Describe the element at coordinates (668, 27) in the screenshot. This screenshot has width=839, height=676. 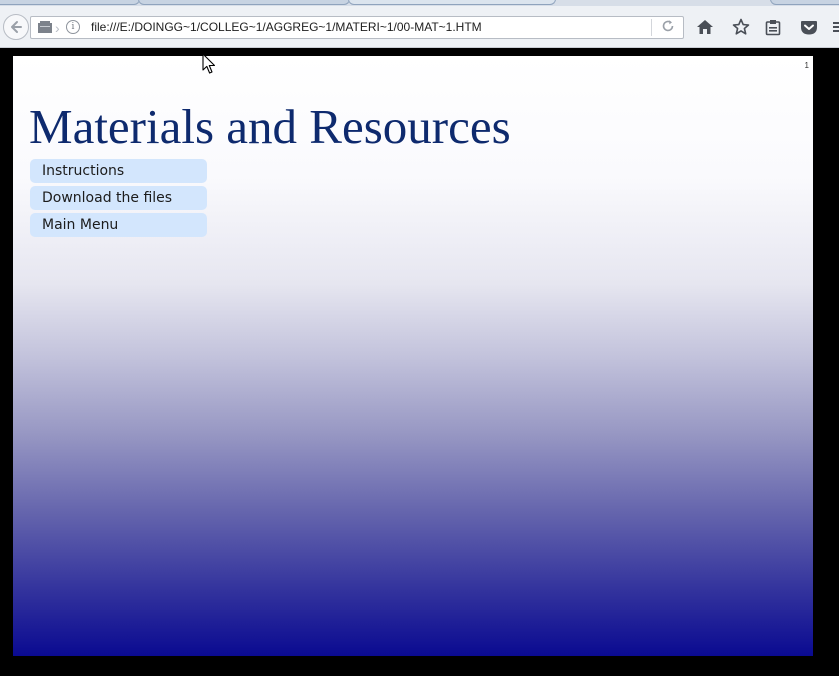
I see `reload-icon` at that location.